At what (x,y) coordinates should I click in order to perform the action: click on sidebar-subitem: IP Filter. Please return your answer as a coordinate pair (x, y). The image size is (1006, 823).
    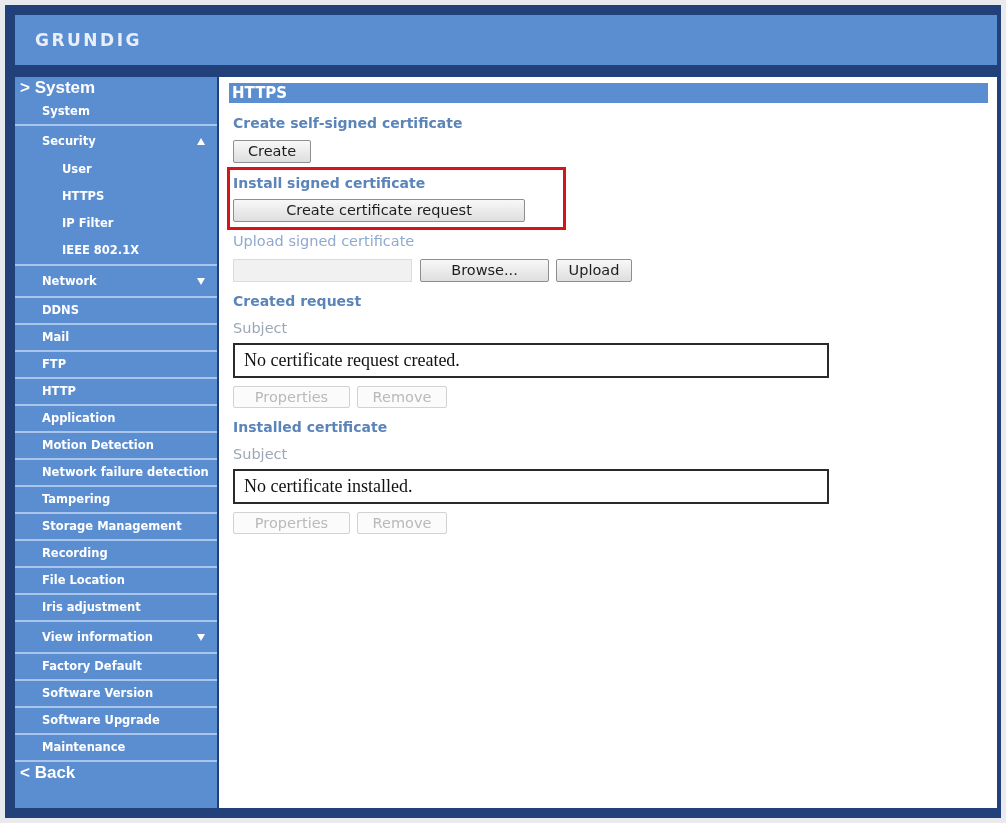
    Looking at the image, I should click on (116, 223).